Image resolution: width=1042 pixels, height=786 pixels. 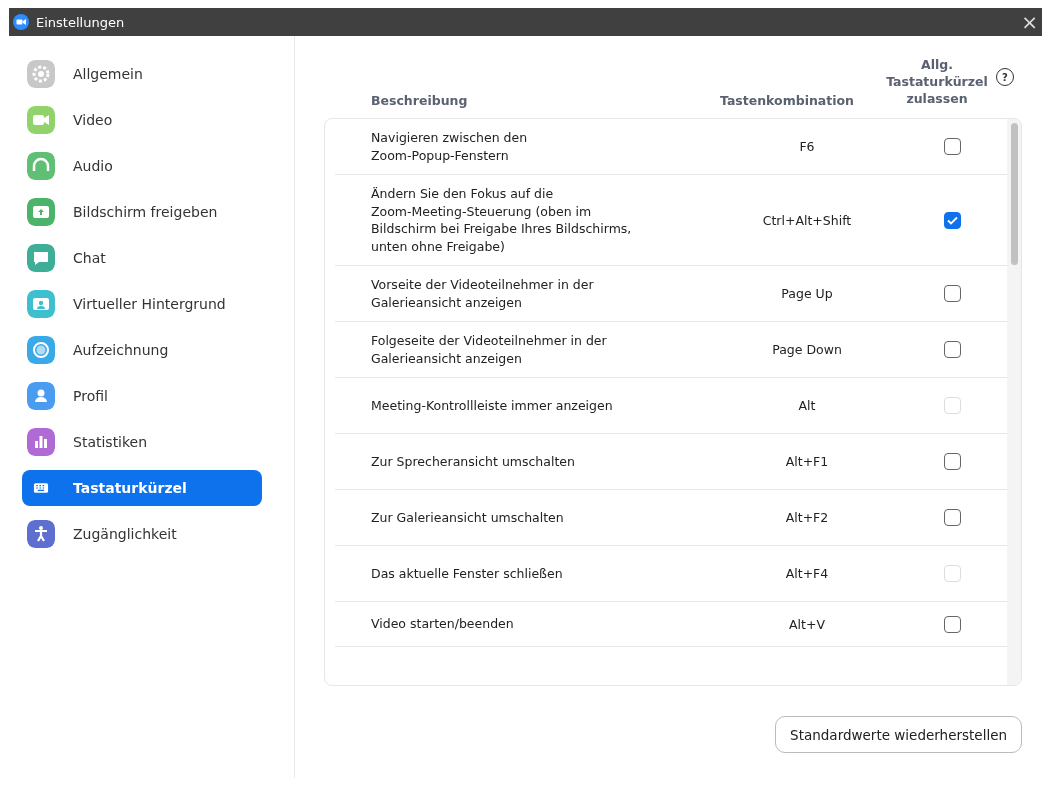 I want to click on shortcut-description: Zur Sprecheransicht umschalten, so click(x=473, y=461).